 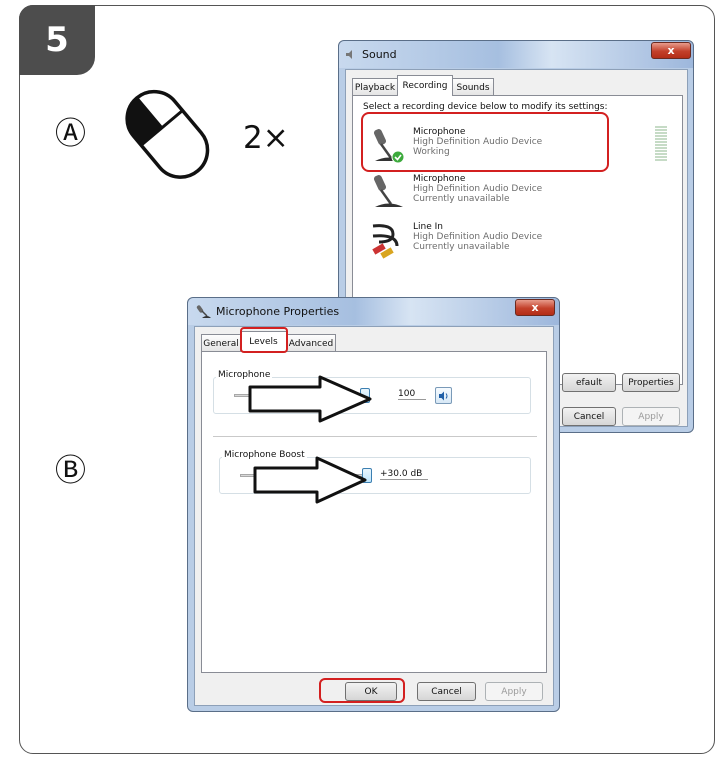 What do you see at coordinates (375, 87) in the screenshot?
I see `tab-playback: Playback` at bounding box center [375, 87].